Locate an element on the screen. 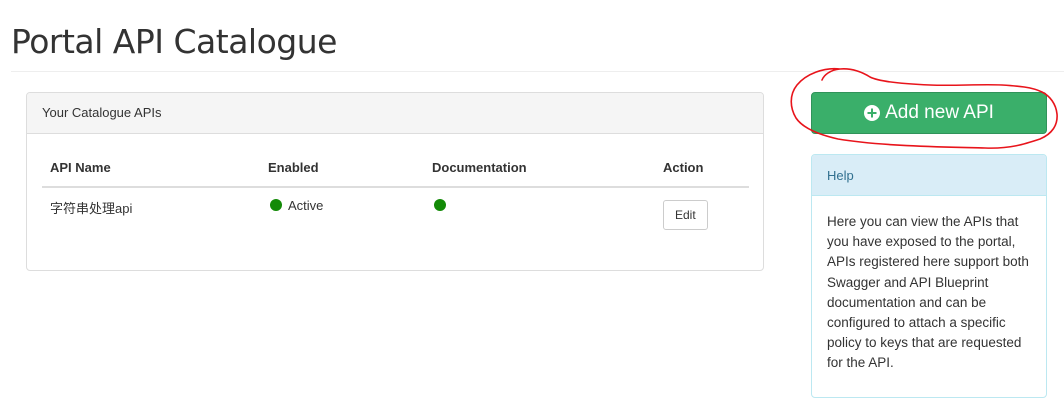  add-new-api-label: Add new API is located at coordinates (939, 112).